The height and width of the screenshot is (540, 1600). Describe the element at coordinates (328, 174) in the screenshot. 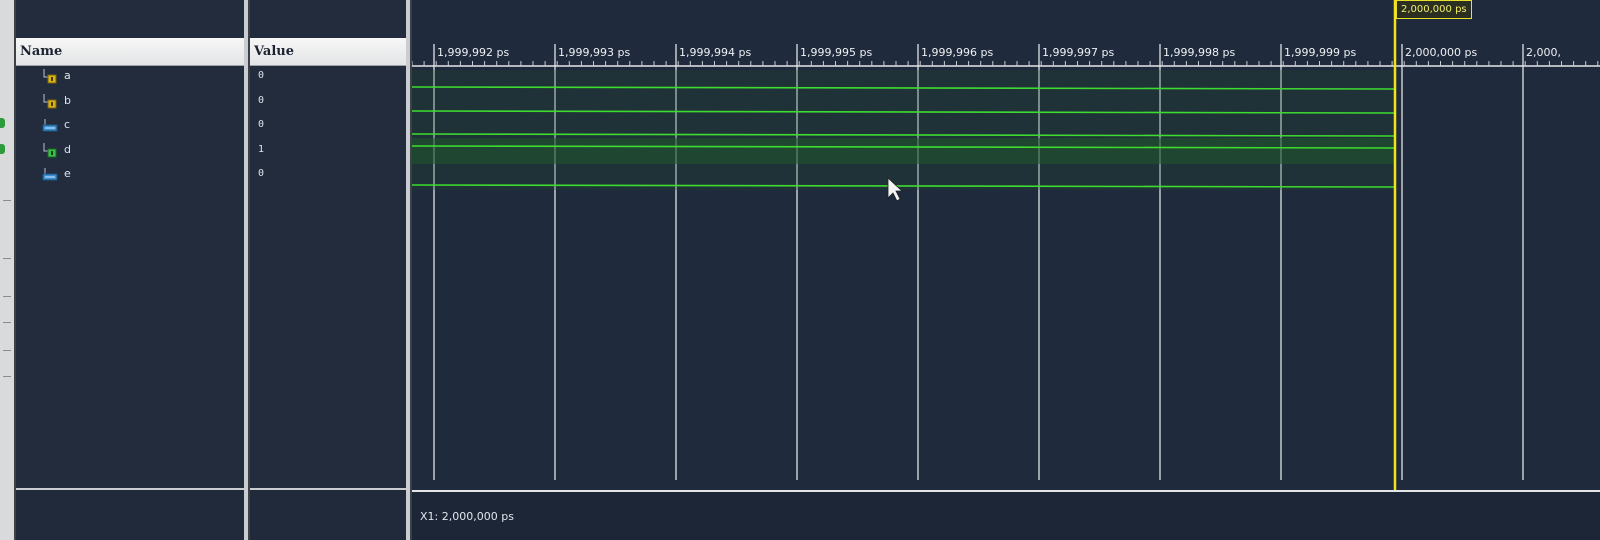

I see `signal-value-row-e: 0` at that location.